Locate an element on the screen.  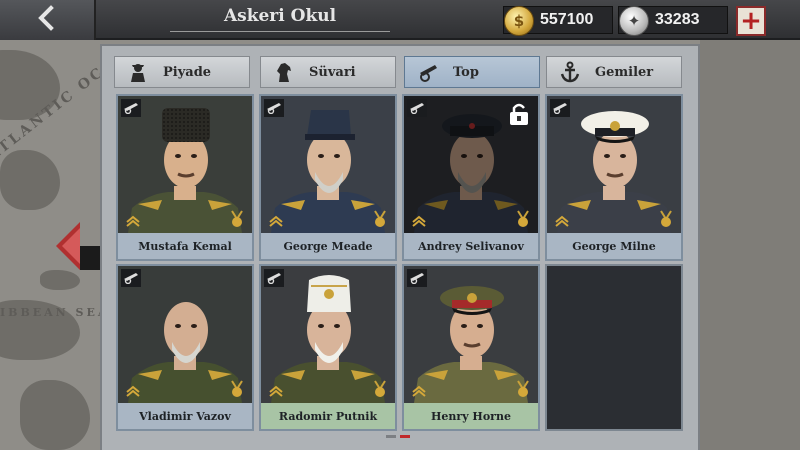
silver-amount: 33283 is located at coordinates (677, 19).